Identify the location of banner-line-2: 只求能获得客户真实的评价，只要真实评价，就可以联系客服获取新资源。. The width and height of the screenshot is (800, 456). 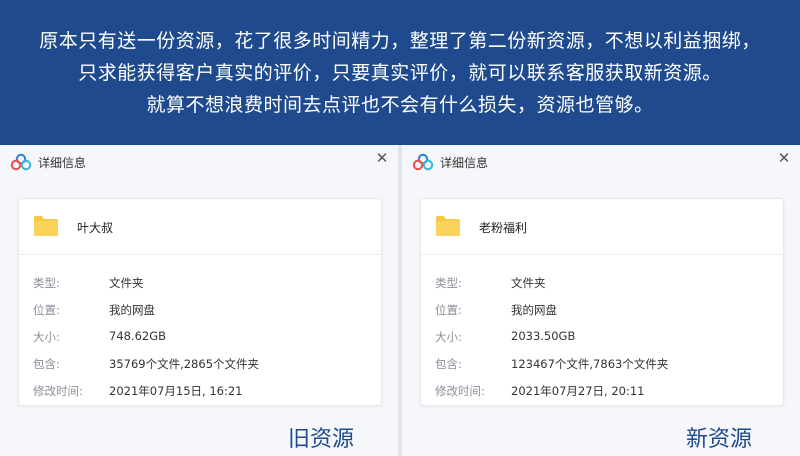
(400, 72).